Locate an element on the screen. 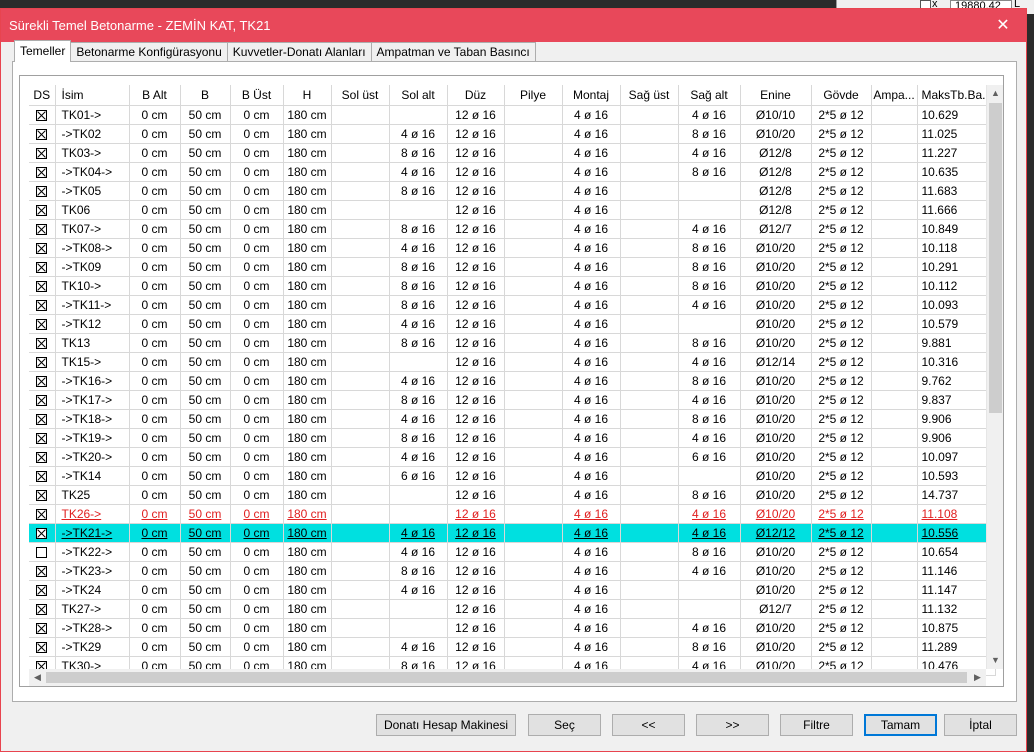 This screenshot has height=752, width=1034. row-name-cell: ->TK20-> is located at coordinates (92, 457).